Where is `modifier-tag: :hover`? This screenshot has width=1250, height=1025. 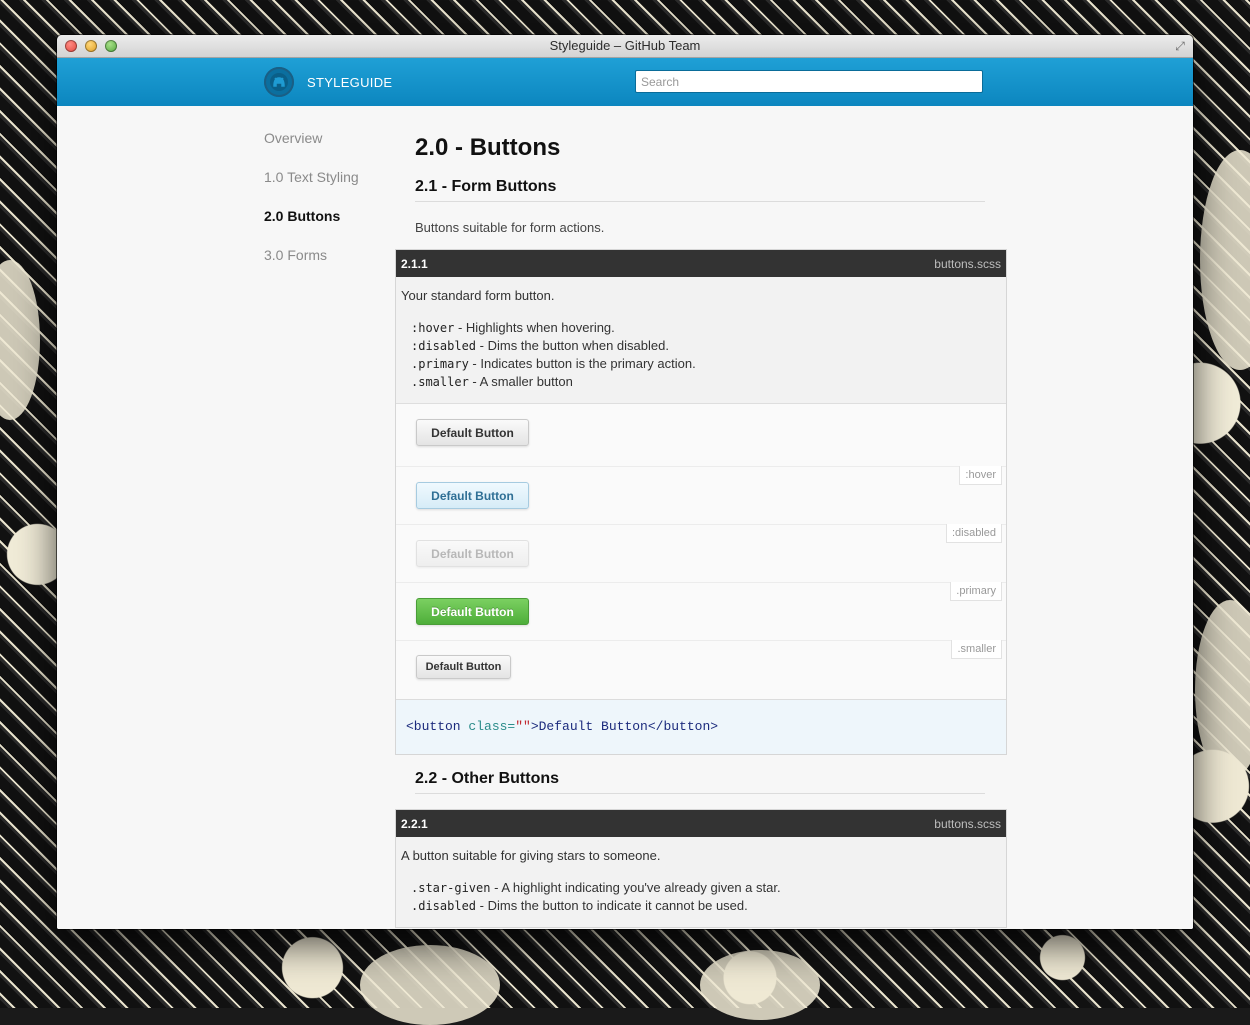
modifier-tag: :hover is located at coordinates (980, 475).